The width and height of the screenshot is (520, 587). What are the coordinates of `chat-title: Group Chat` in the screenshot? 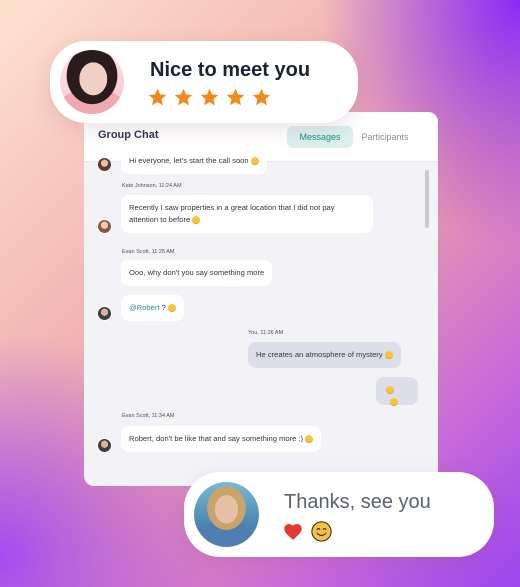 It's located at (128, 135).